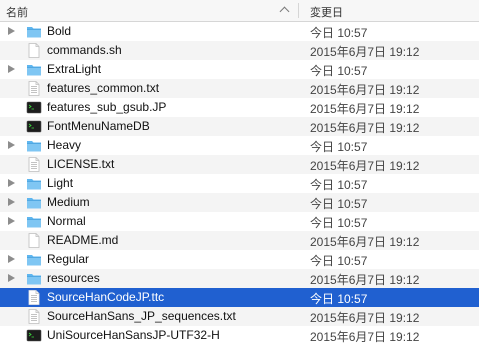 This screenshot has width=479, height=357. Describe the element at coordinates (239, 259) in the screenshot. I see `file-row: Regular 今日 10:57` at that location.